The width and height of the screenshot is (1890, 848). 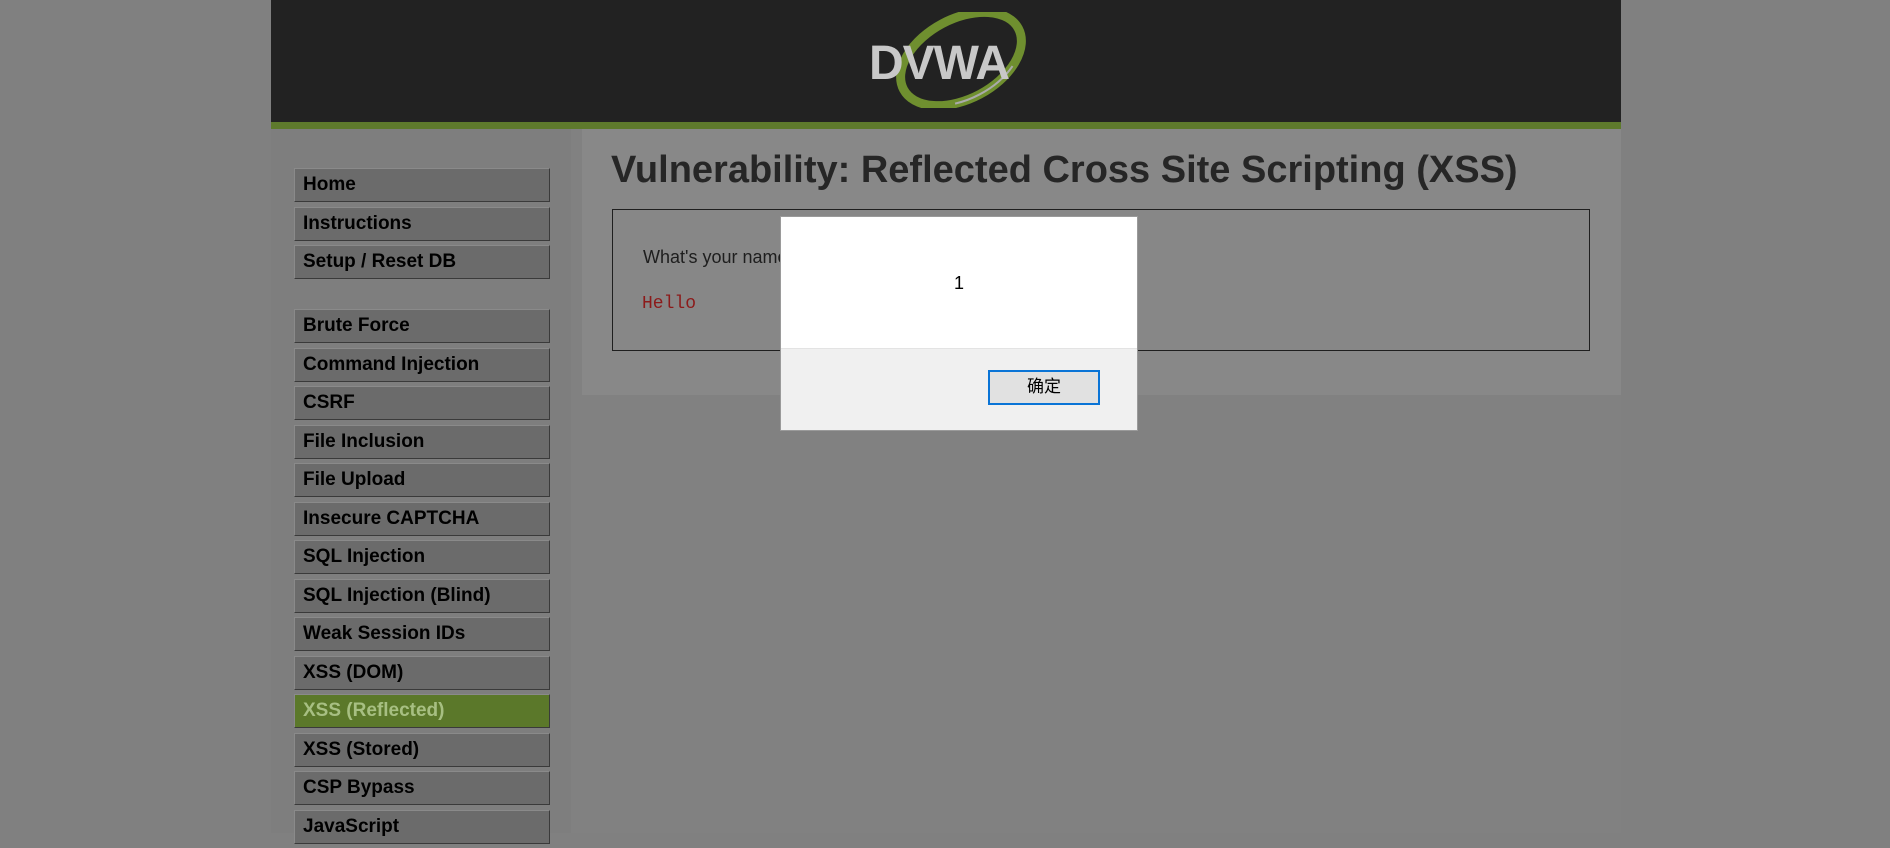 I want to click on menu-item-command-injection: Command Injection, so click(x=422, y=364).